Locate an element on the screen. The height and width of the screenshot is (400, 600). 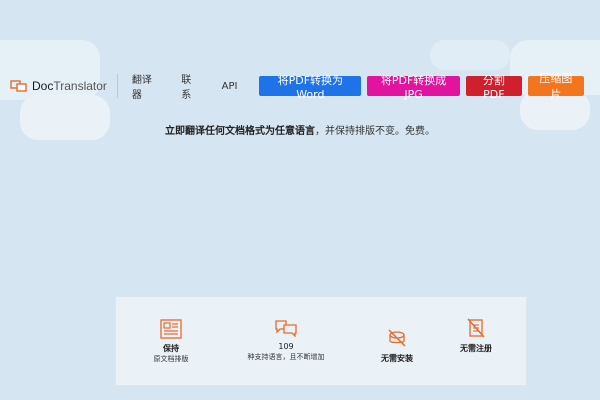
feature-title: 无需注册 is located at coordinates (476, 348).